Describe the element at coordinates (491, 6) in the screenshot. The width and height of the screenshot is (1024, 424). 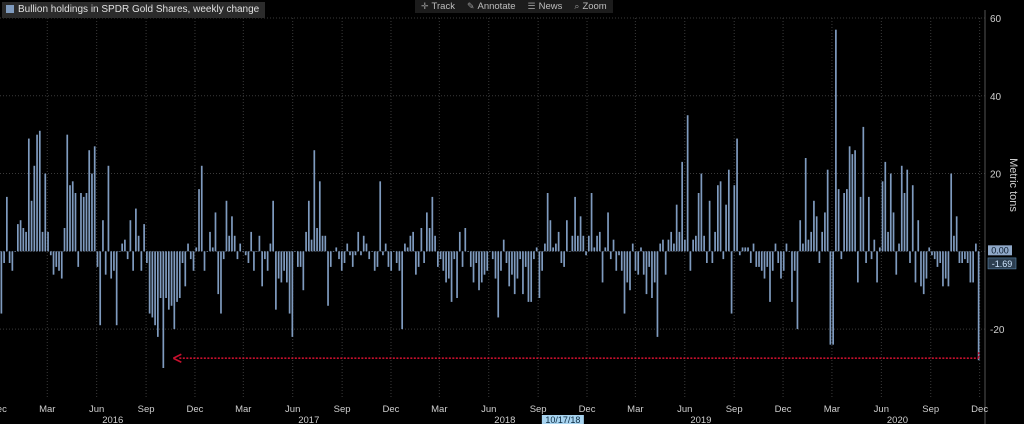
I see `annotate-button: ✎ Annotate` at that location.